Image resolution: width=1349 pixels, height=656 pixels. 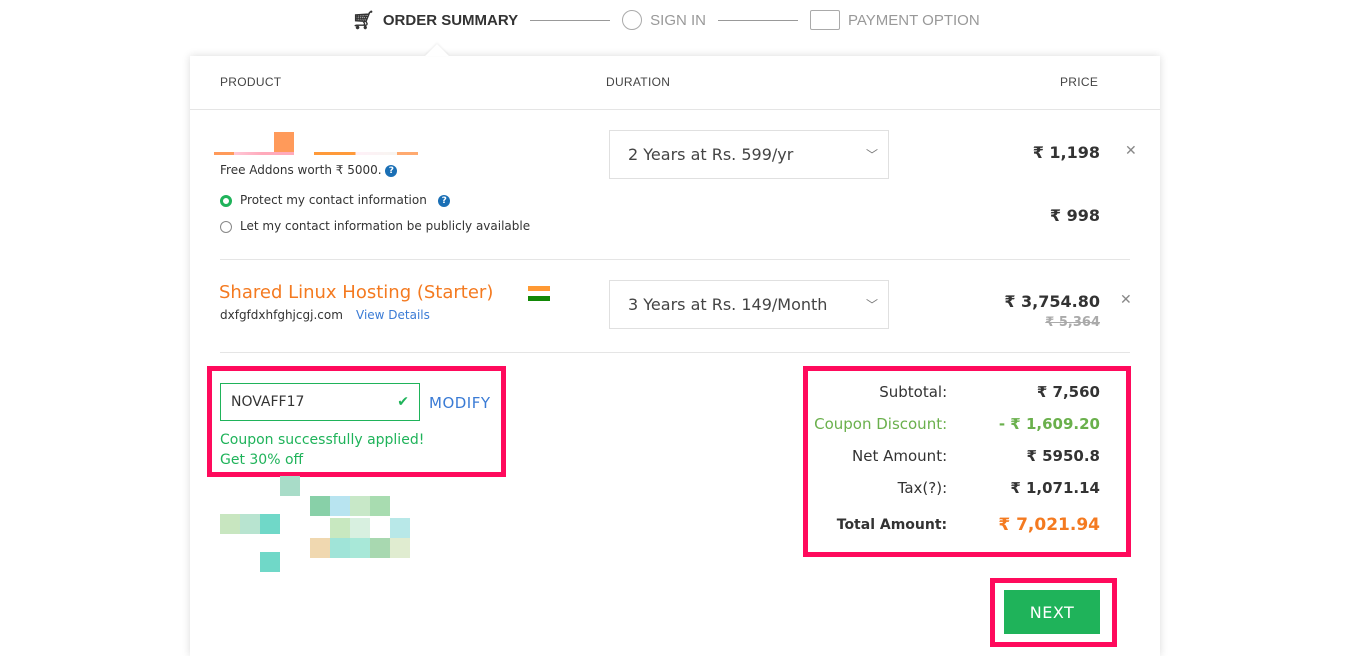 What do you see at coordinates (539, 293) in the screenshot?
I see `india-flag-icon` at bounding box center [539, 293].